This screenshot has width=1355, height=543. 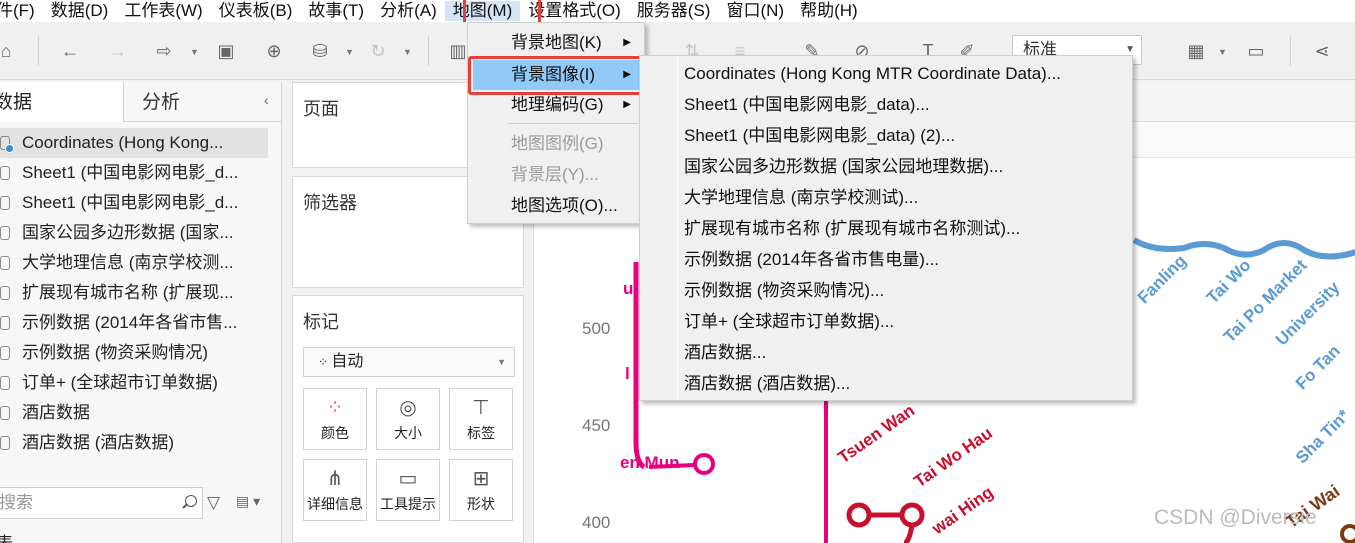 I want to click on redo-icon: →, so click(x=118, y=51).